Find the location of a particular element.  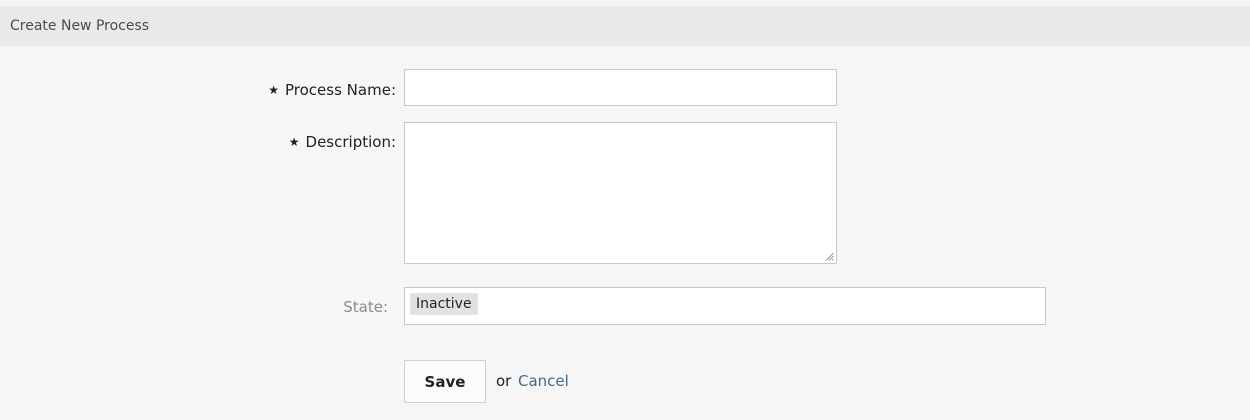

process-name-label-text: Process Name: is located at coordinates (340, 90).